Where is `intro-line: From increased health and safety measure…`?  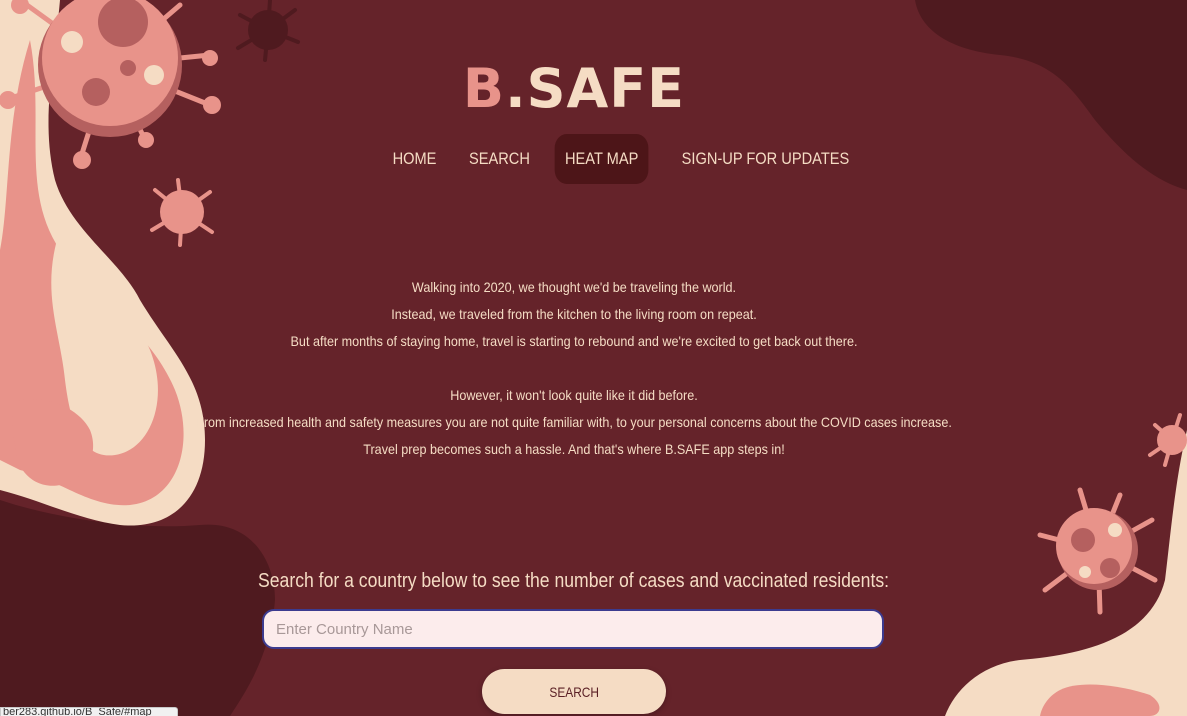
intro-line: From increased health and safety measure… is located at coordinates (574, 422).